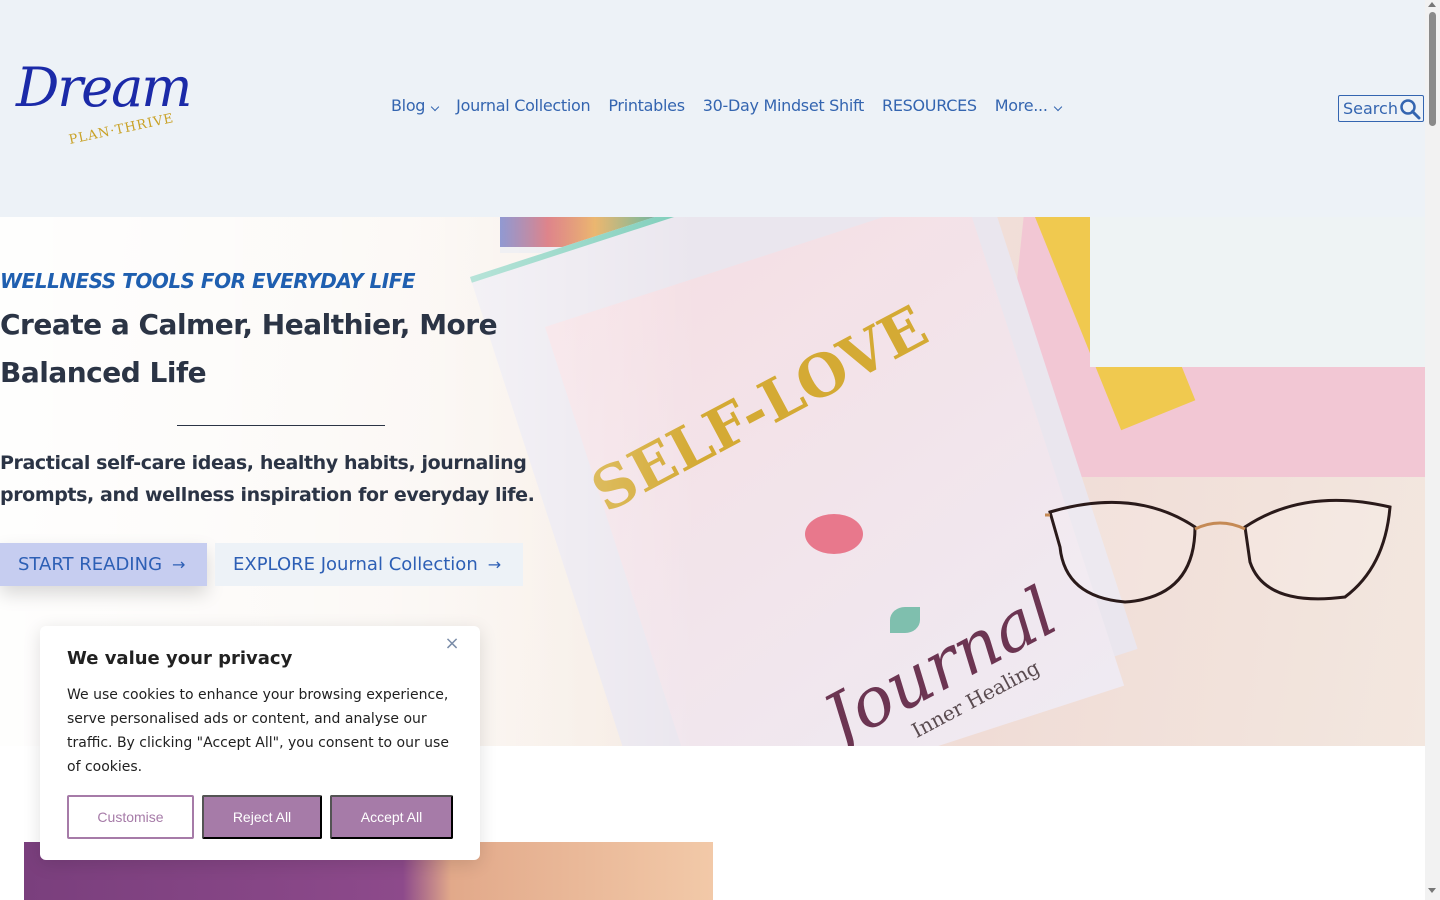 This screenshot has height=900, width=1440. I want to click on accept-all-button: Accept All, so click(391, 817).